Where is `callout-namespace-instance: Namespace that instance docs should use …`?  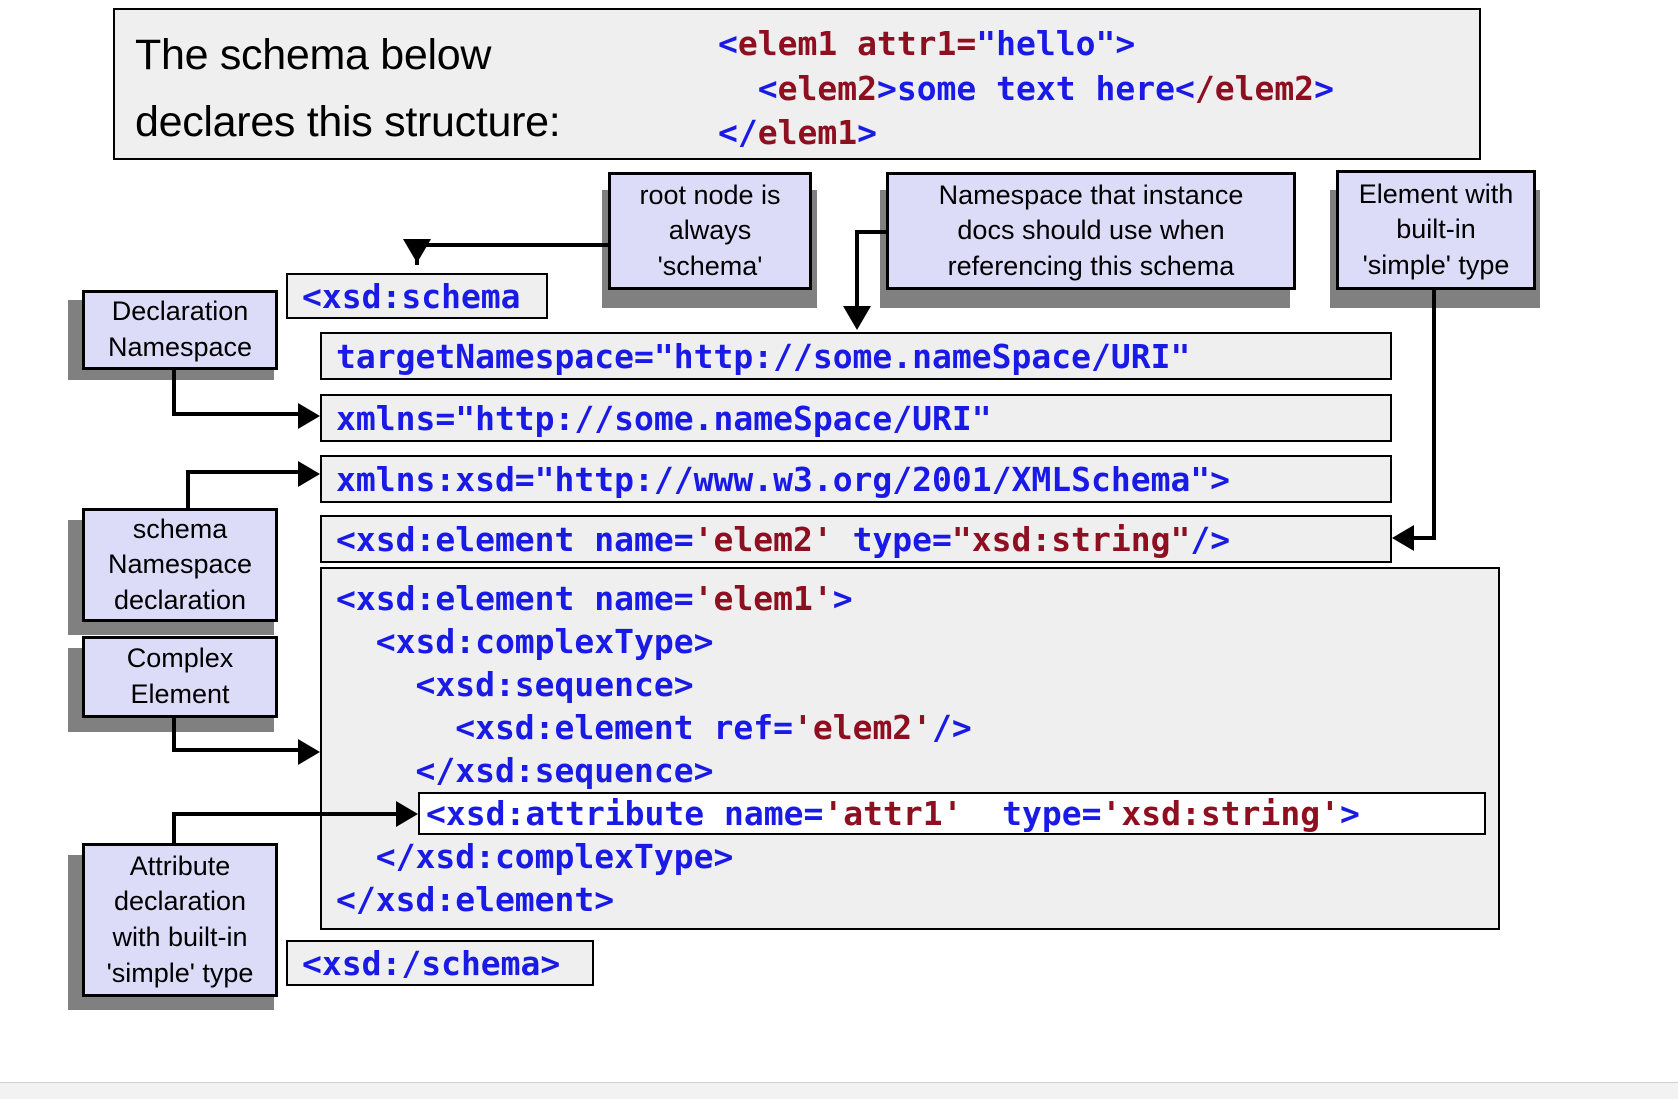
callout-namespace-instance: Namespace that instance docs should use … is located at coordinates (1091, 231).